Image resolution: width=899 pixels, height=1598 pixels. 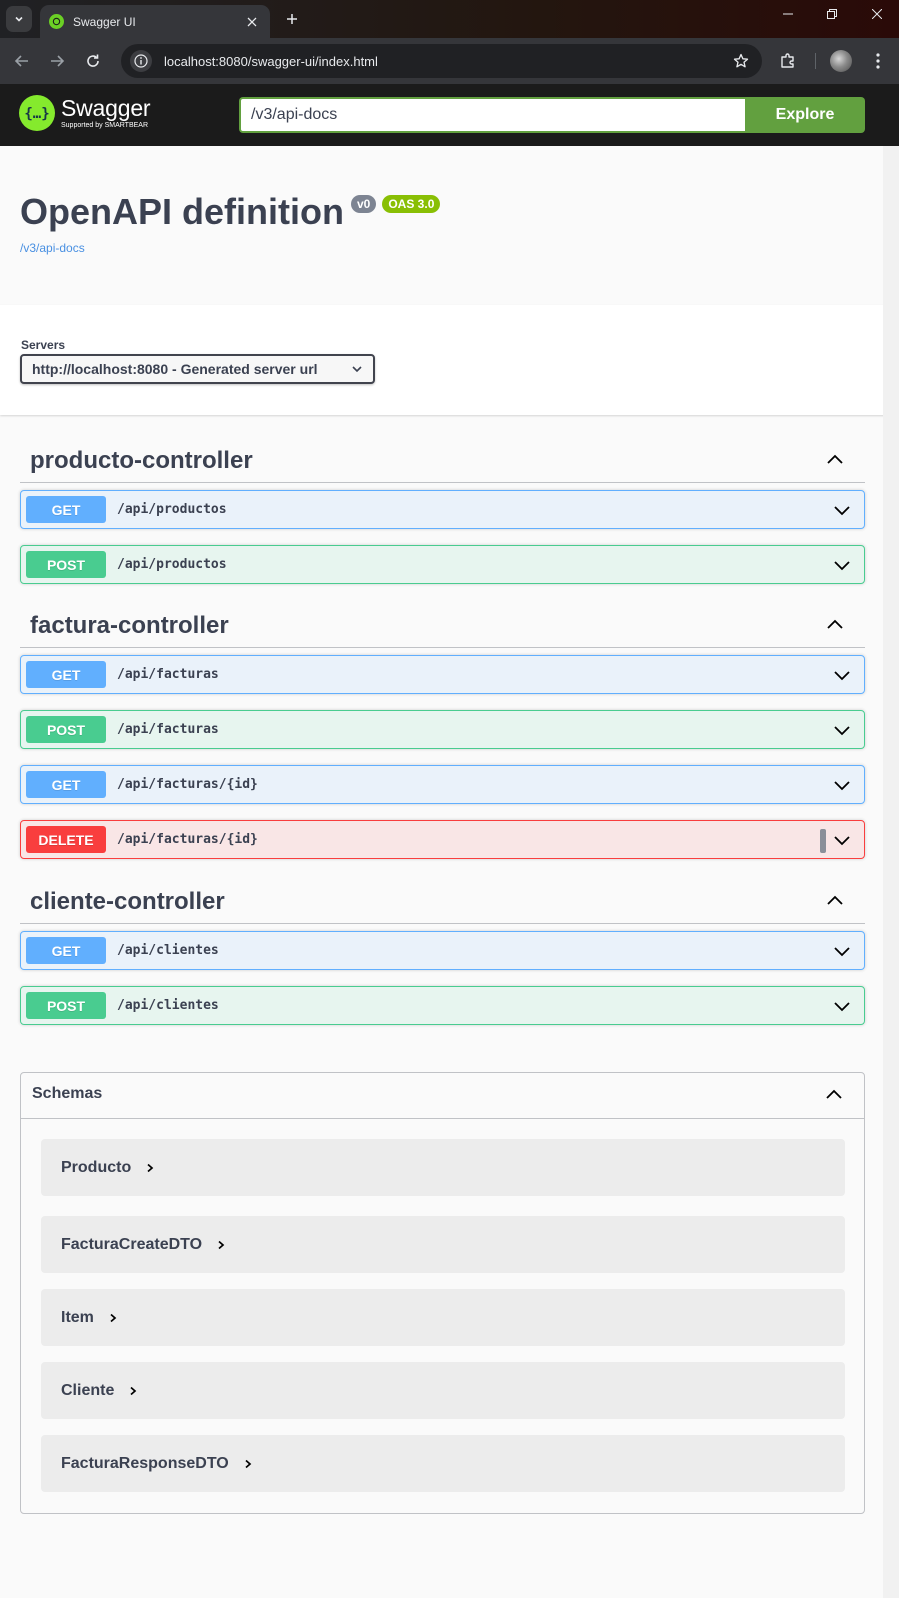 What do you see at coordinates (67, 1093) in the screenshot?
I see `schemas-title: Schemas` at bounding box center [67, 1093].